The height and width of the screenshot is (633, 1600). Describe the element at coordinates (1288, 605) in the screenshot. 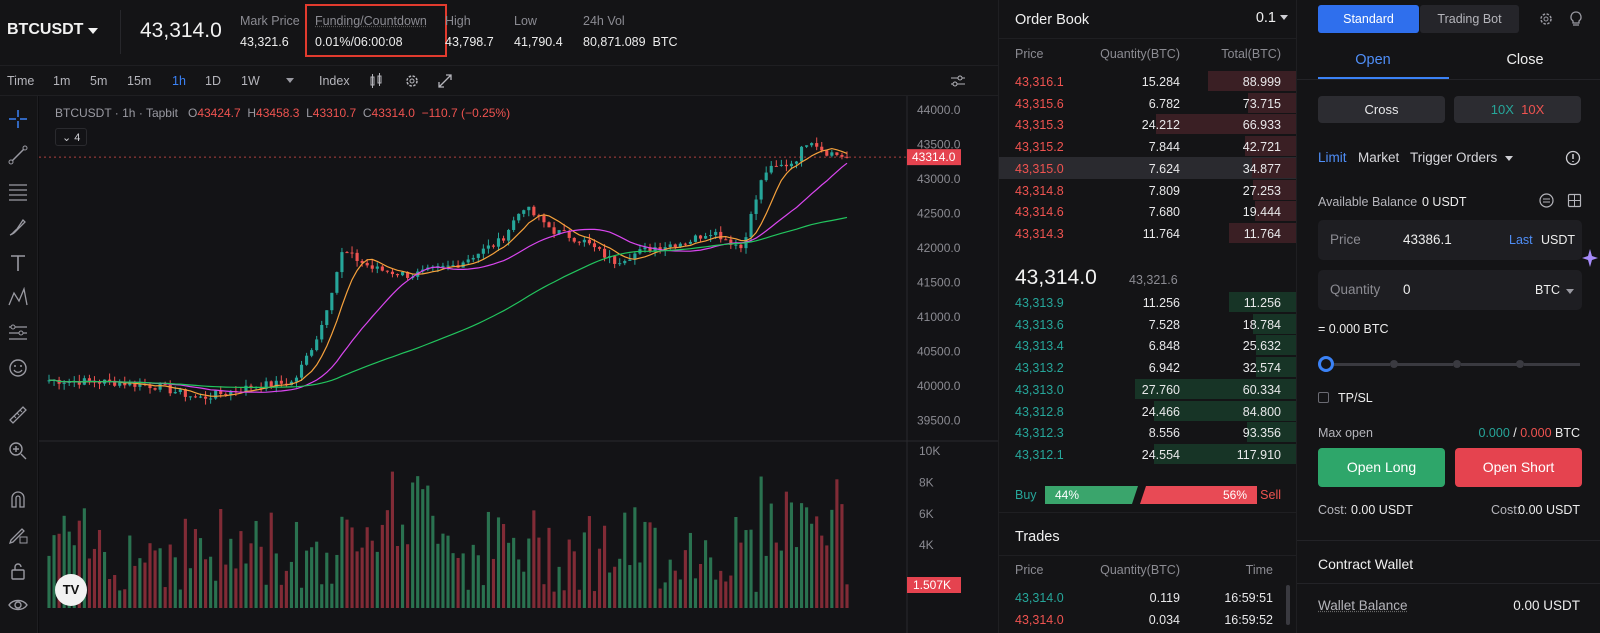

I see `scrollbar` at that location.